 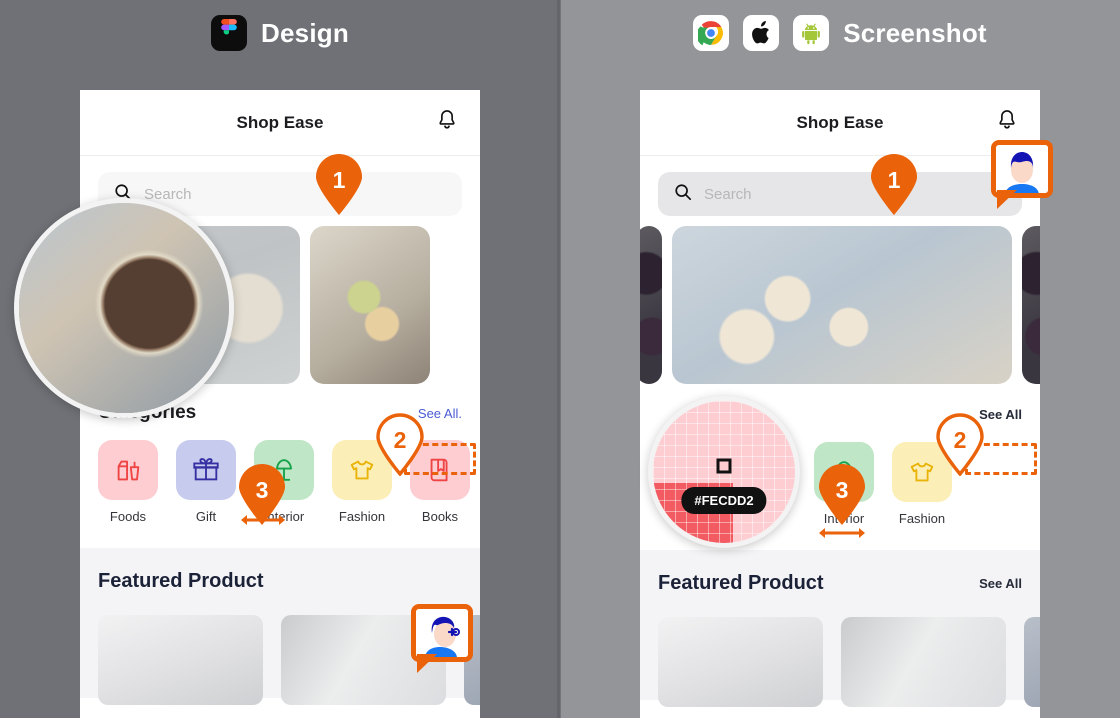 I want to click on annotation-marker-3-screenshot: 3, so click(x=842, y=494).